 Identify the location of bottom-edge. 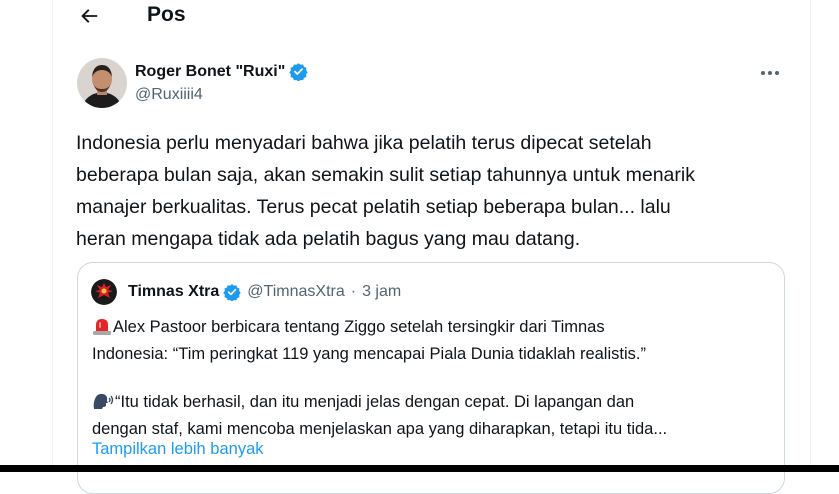
(419, 468).